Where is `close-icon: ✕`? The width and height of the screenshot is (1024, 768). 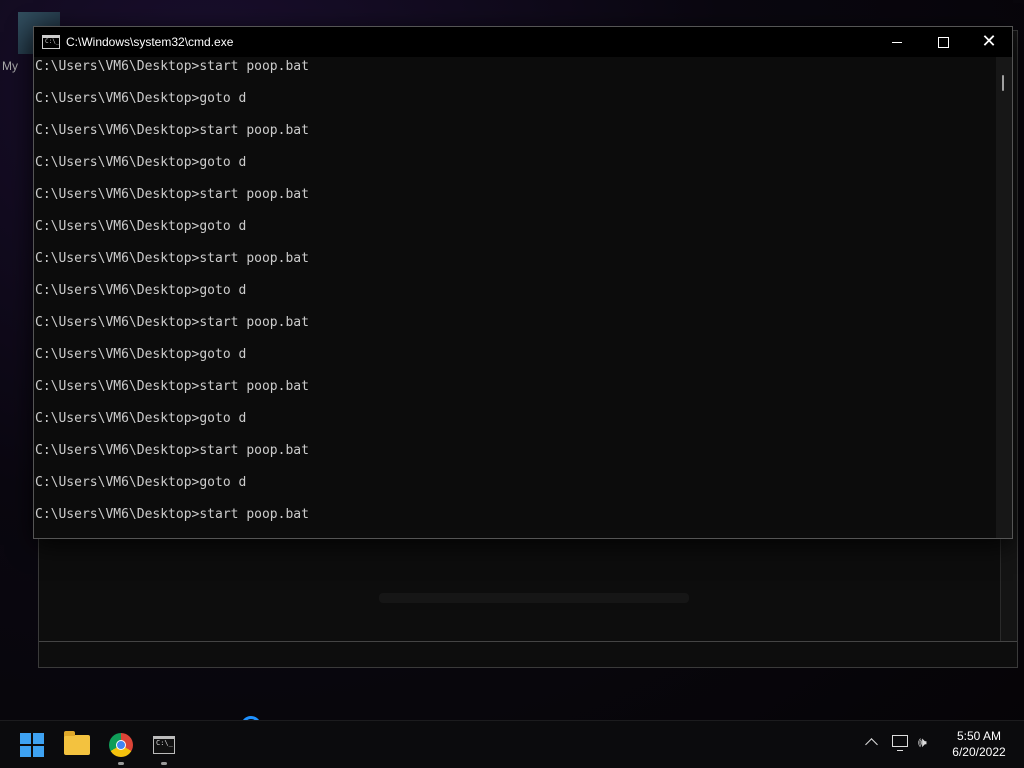
close-icon: ✕ is located at coordinates (989, 41).